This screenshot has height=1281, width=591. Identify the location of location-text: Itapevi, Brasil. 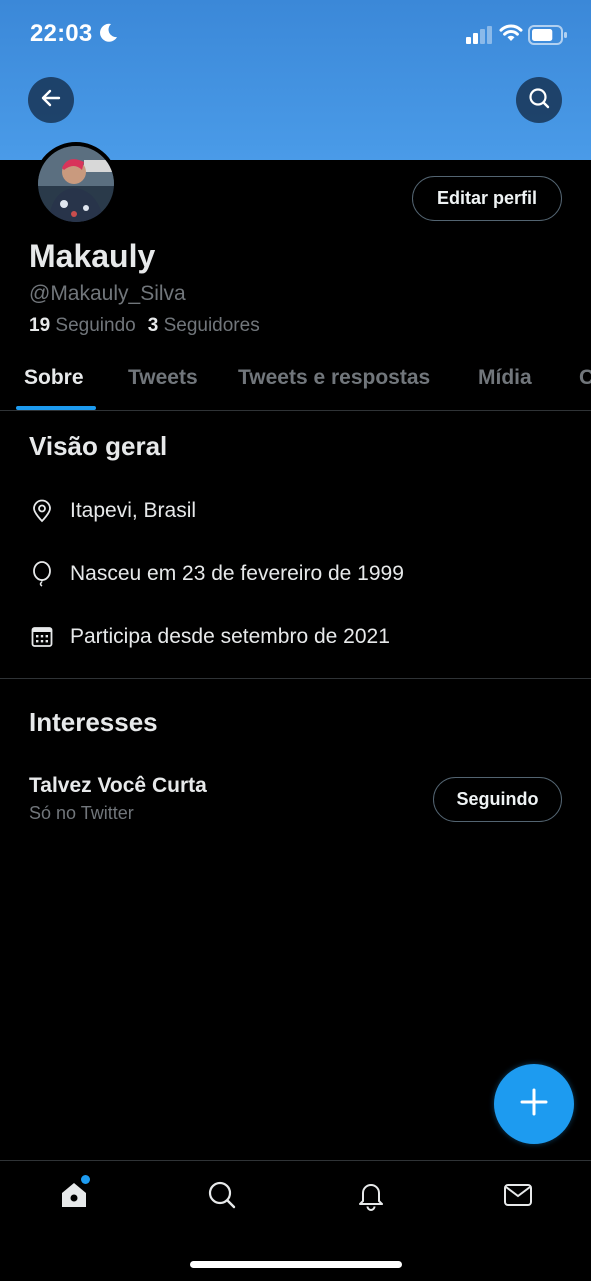
(133, 510).